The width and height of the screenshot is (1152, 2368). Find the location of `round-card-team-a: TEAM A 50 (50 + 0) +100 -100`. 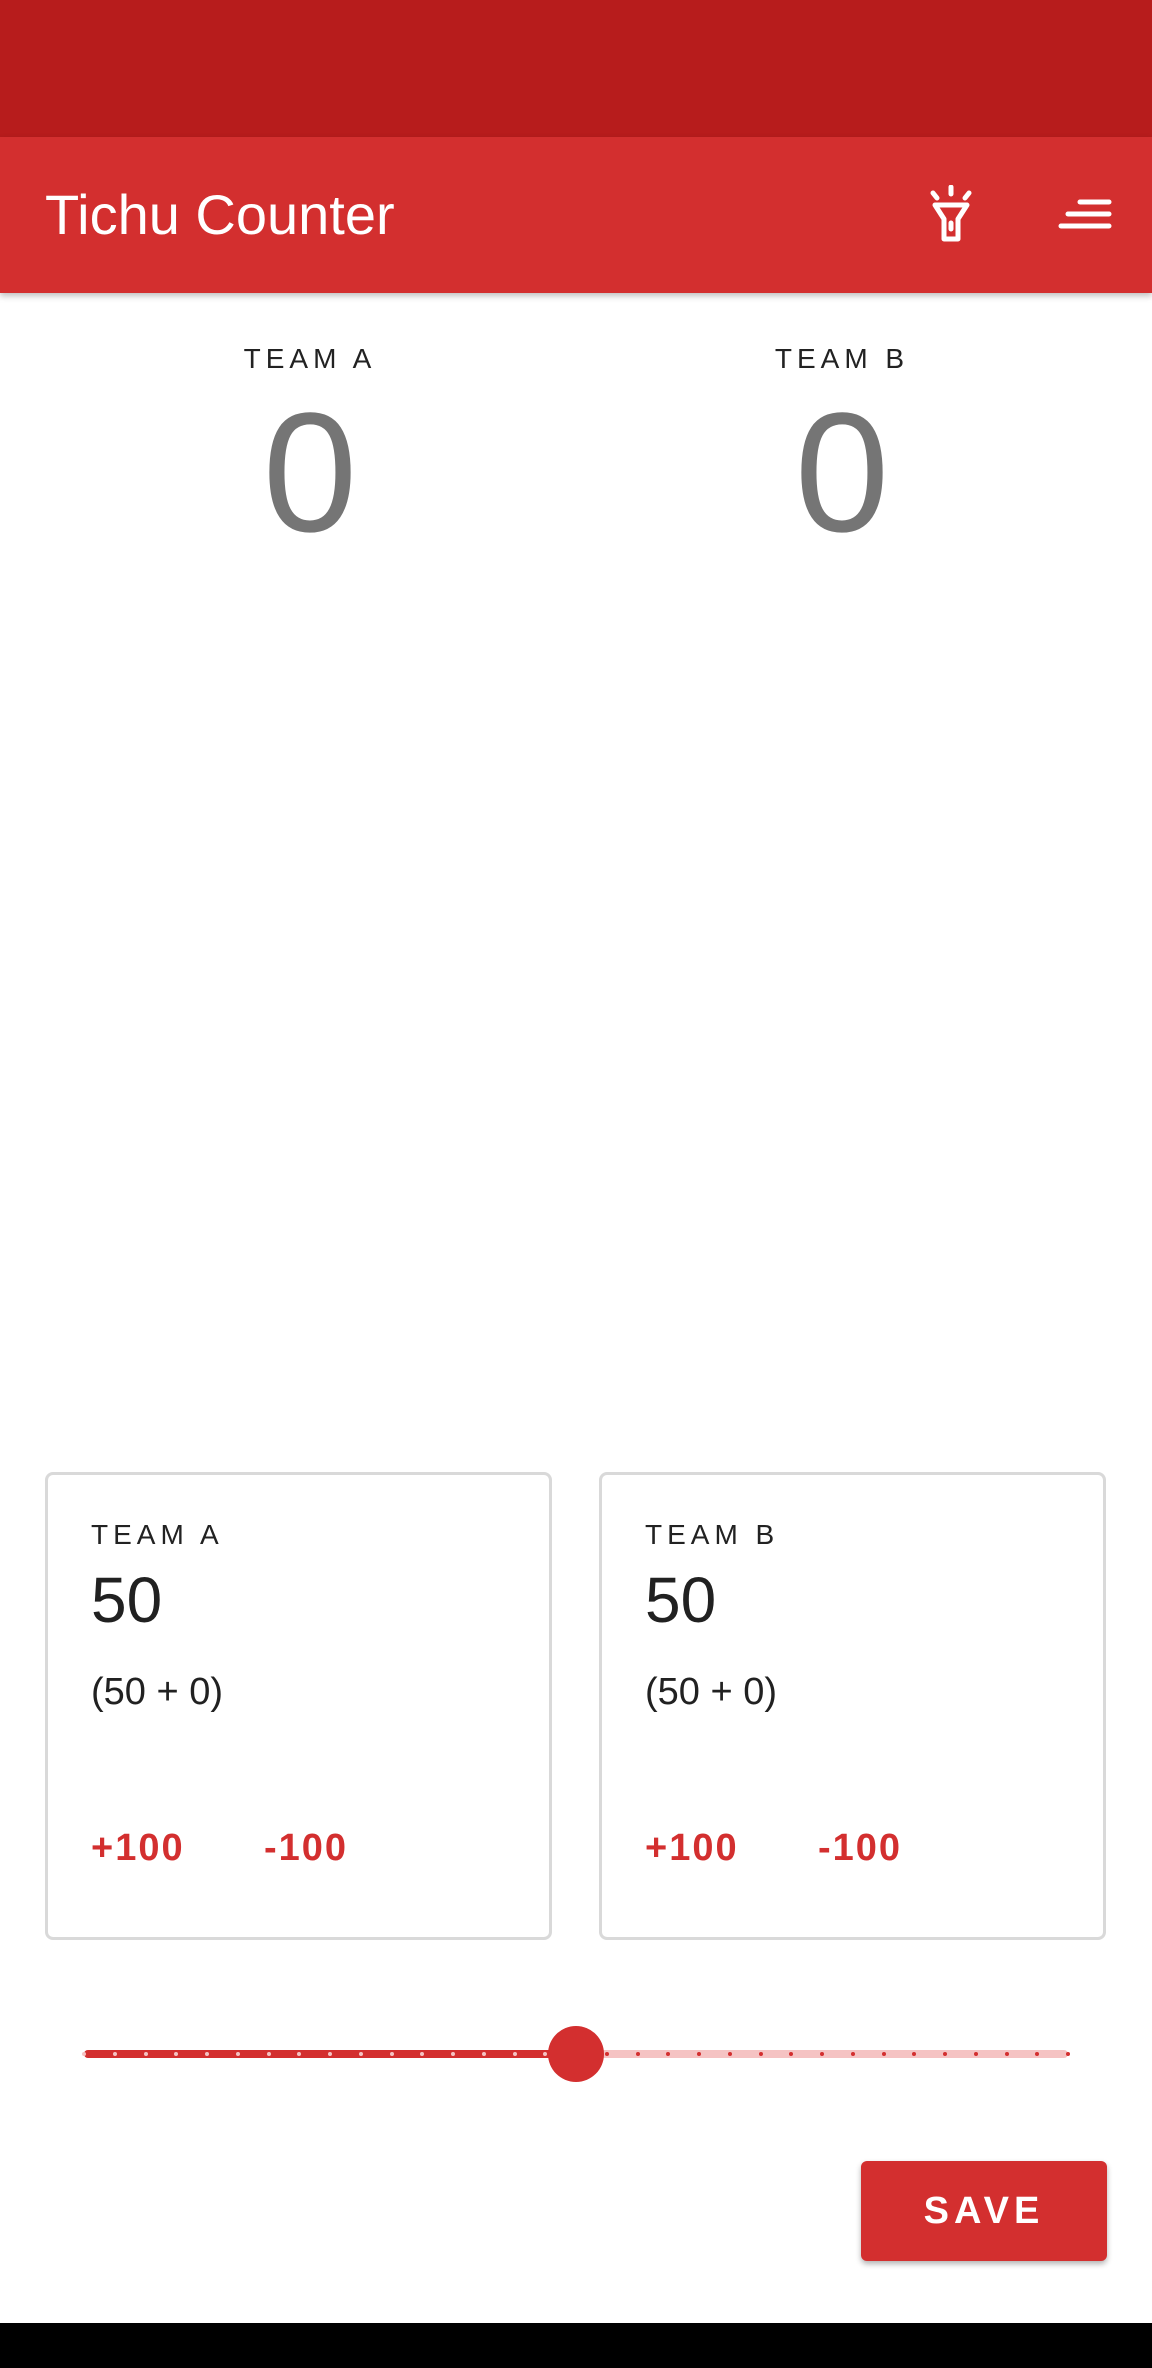

round-card-team-a: TEAM A 50 (50 + 0) +100 -100 is located at coordinates (298, 1706).